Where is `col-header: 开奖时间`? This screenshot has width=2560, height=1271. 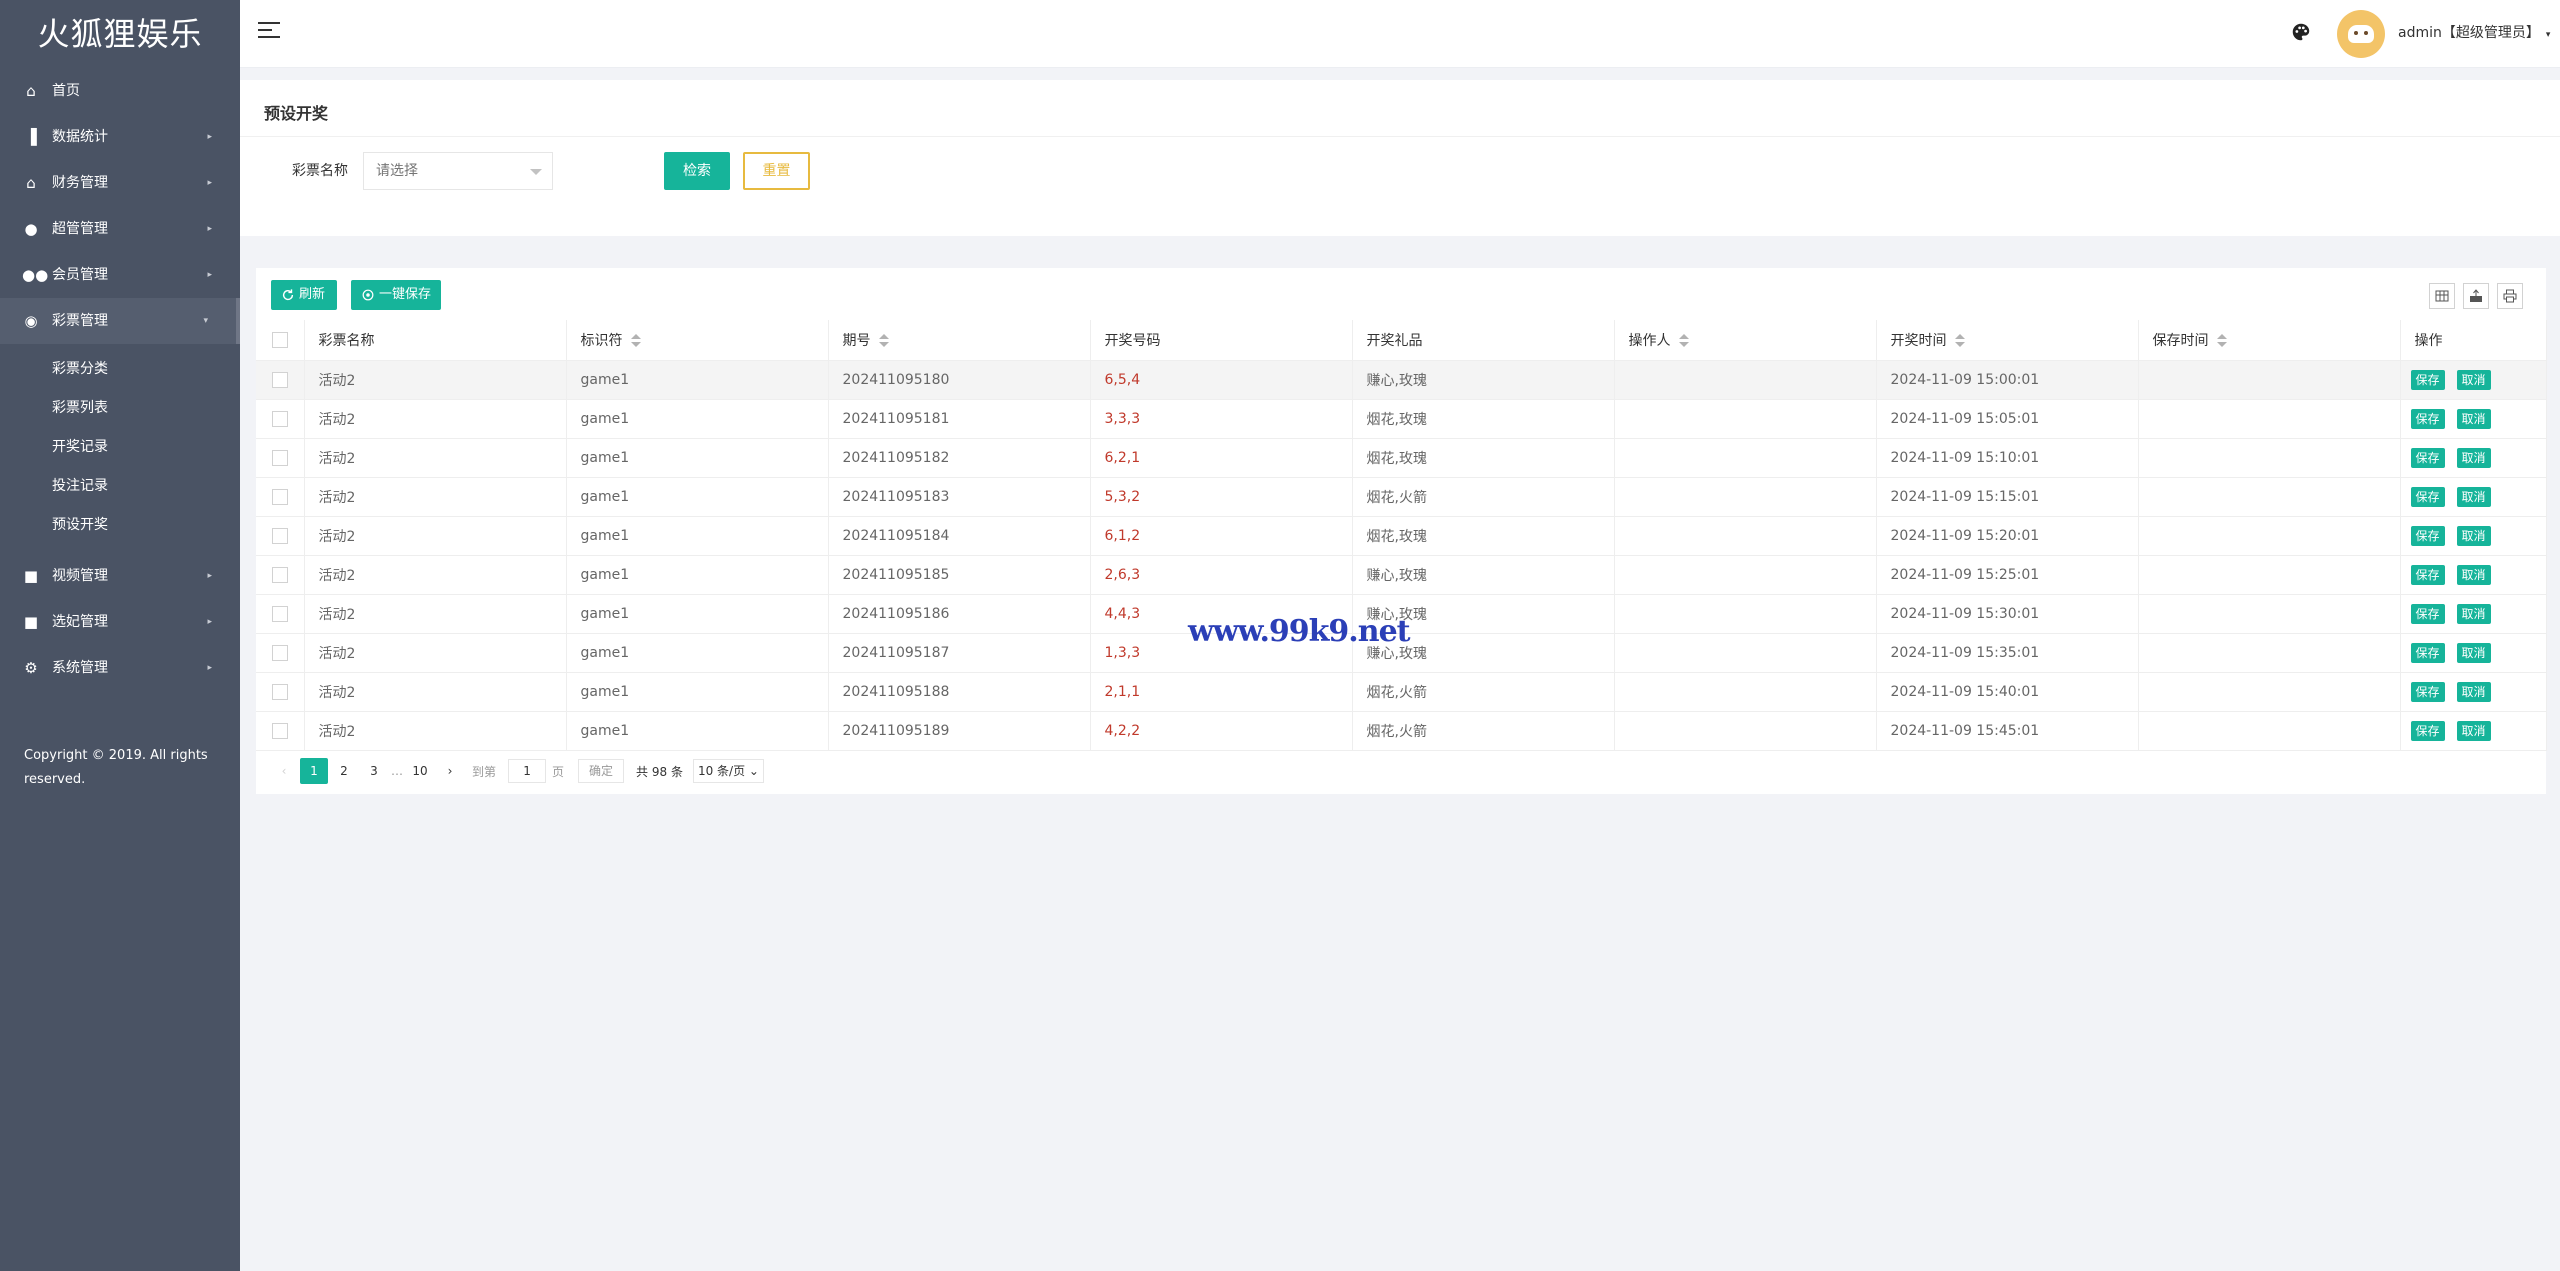
col-header: 开奖时间 is located at coordinates (2007, 340).